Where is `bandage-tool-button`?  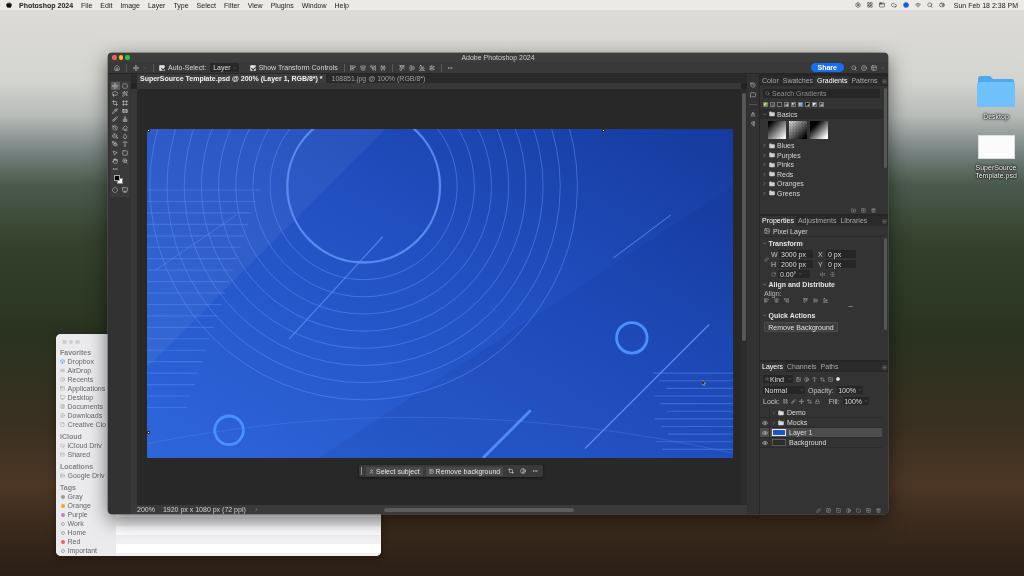 bandage-tool-button is located at coordinates (125, 111).